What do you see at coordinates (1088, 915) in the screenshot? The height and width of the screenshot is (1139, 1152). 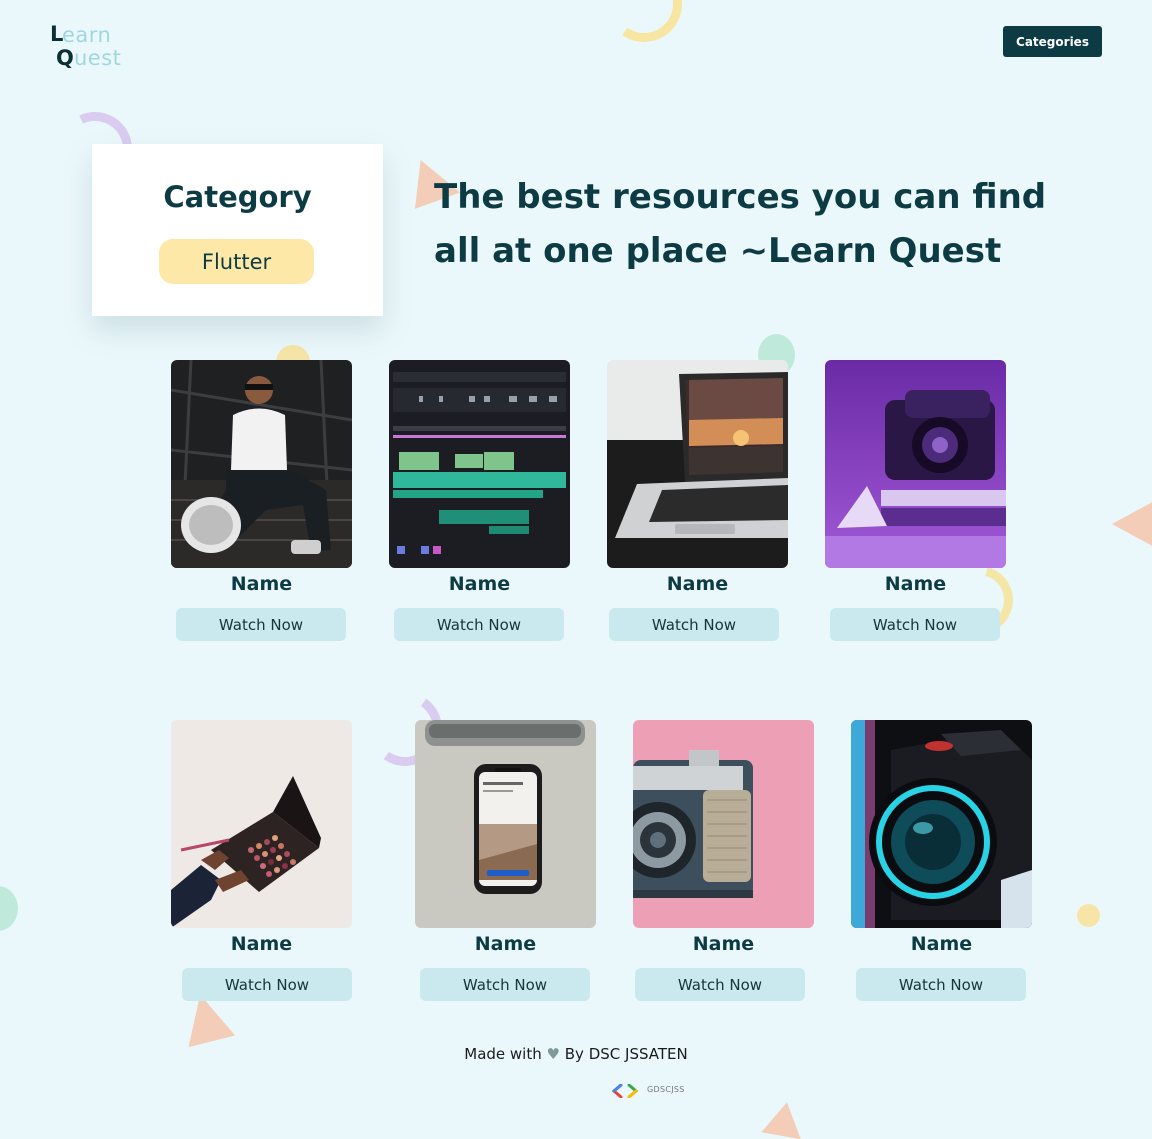 I see `decor-yellow-dot-right` at bounding box center [1088, 915].